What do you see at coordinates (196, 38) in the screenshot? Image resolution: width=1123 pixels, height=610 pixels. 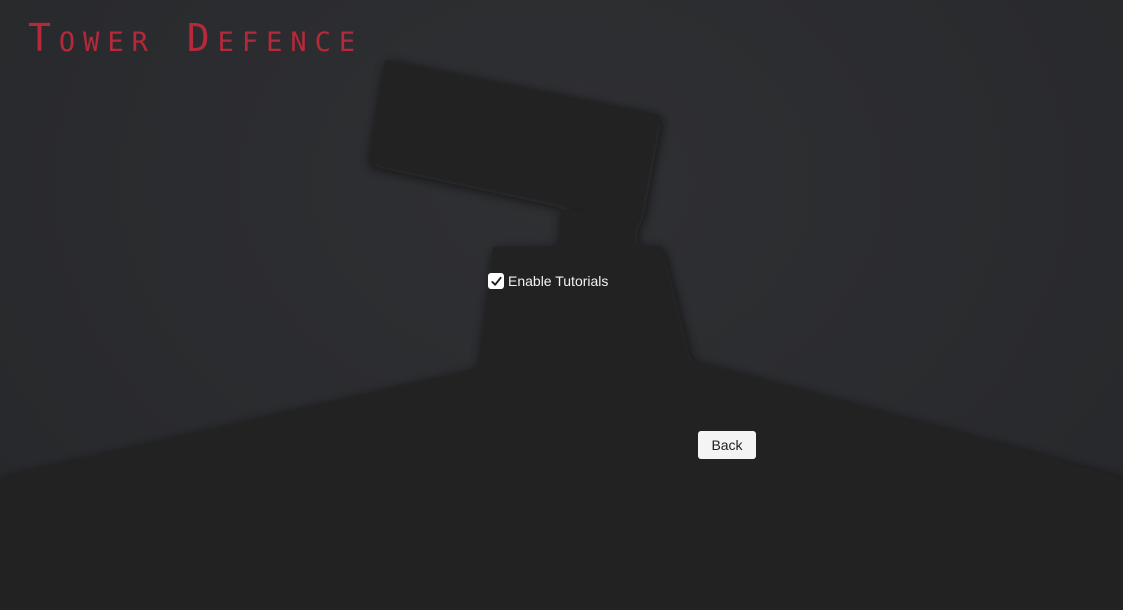 I see `game-title: Tower Defence` at bounding box center [196, 38].